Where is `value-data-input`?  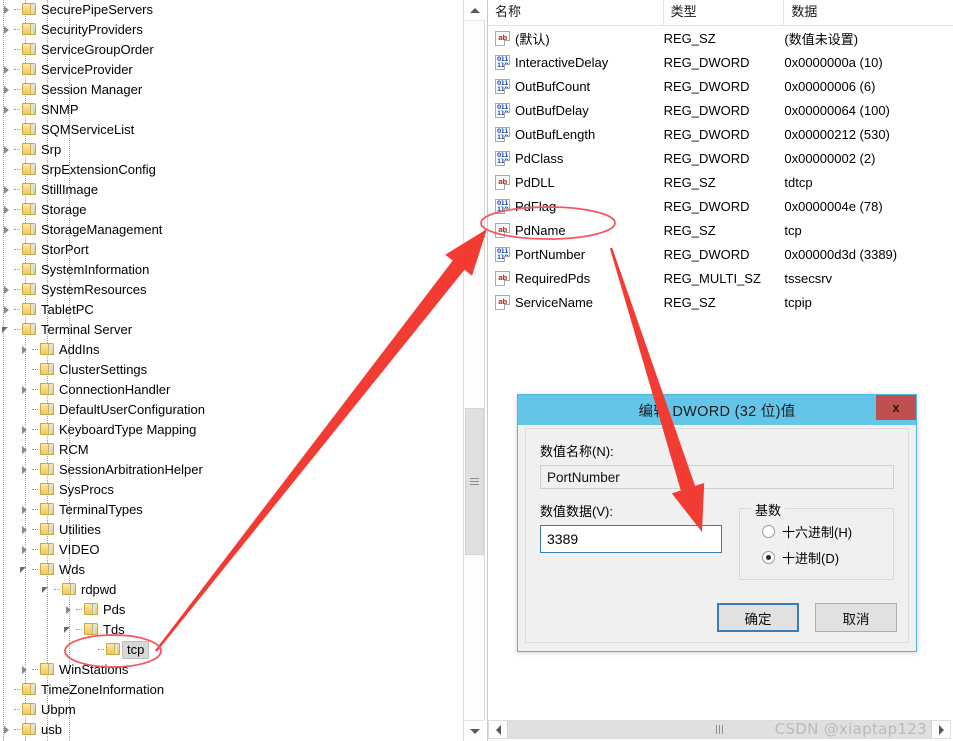
value-data-input is located at coordinates (631, 539).